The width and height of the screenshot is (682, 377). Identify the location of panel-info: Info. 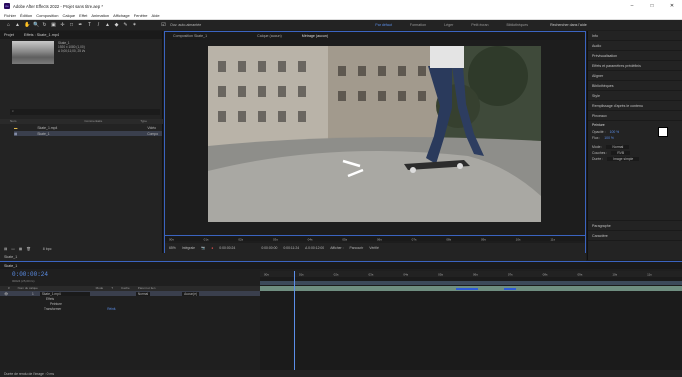
(635, 36).